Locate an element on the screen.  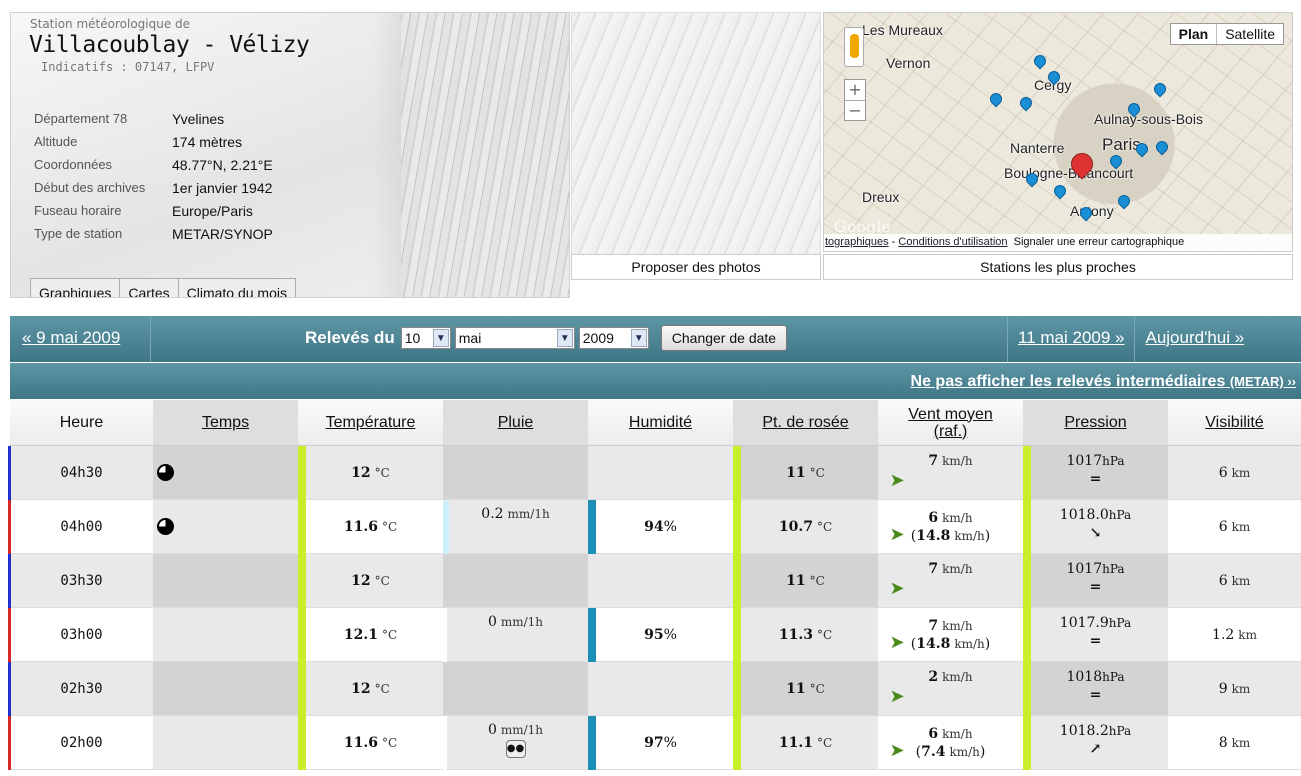
chevron-down-icon: ▼ is located at coordinates (440, 338).